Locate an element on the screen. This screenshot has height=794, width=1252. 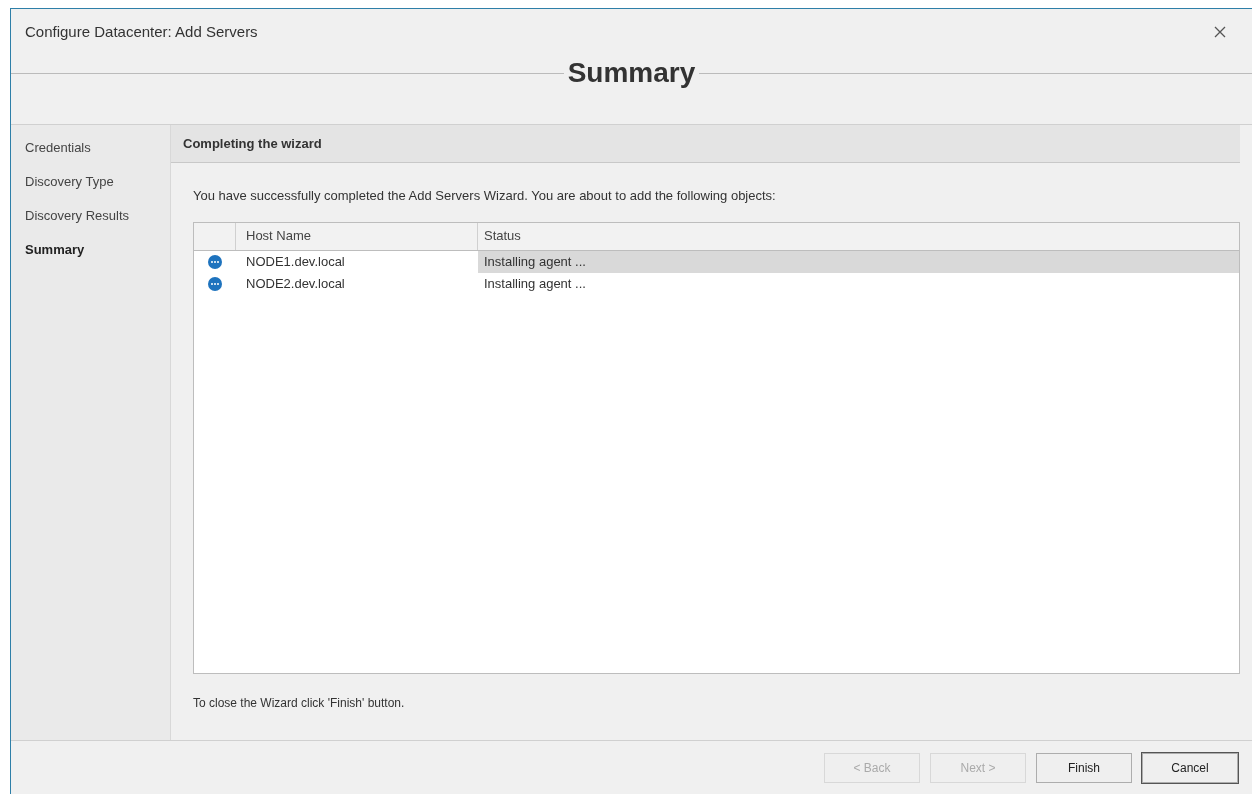
footnote-text: To close the Wizard click 'Finish' button. is located at coordinates (299, 703).